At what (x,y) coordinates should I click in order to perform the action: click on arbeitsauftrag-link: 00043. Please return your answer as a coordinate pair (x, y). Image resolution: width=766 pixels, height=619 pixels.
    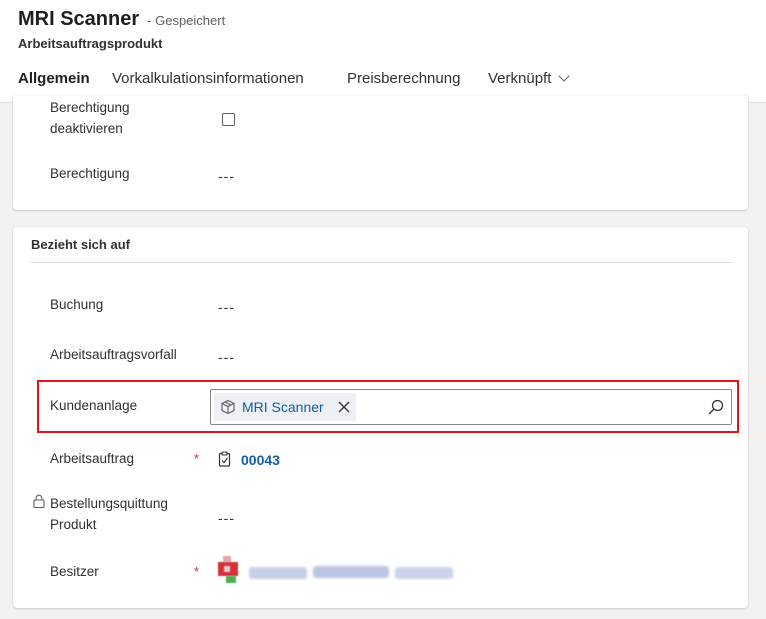
    Looking at the image, I should click on (260, 460).